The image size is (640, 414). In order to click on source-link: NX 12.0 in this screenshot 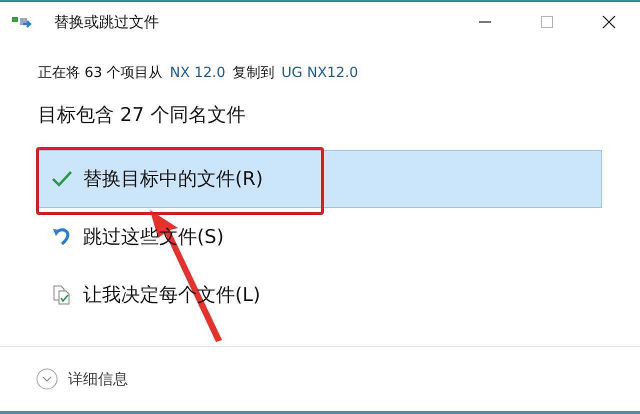, I will do `click(198, 73)`.